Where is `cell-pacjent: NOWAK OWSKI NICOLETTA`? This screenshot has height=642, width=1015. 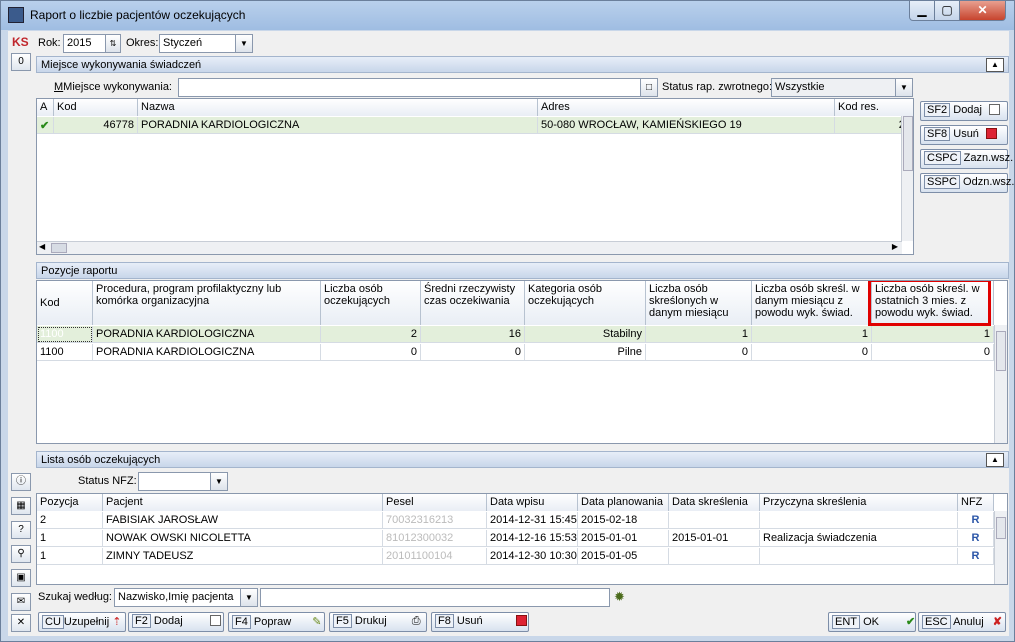 cell-pacjent: NOWAK OWSKI NICOLETTA is located at coordinates (243, 538).